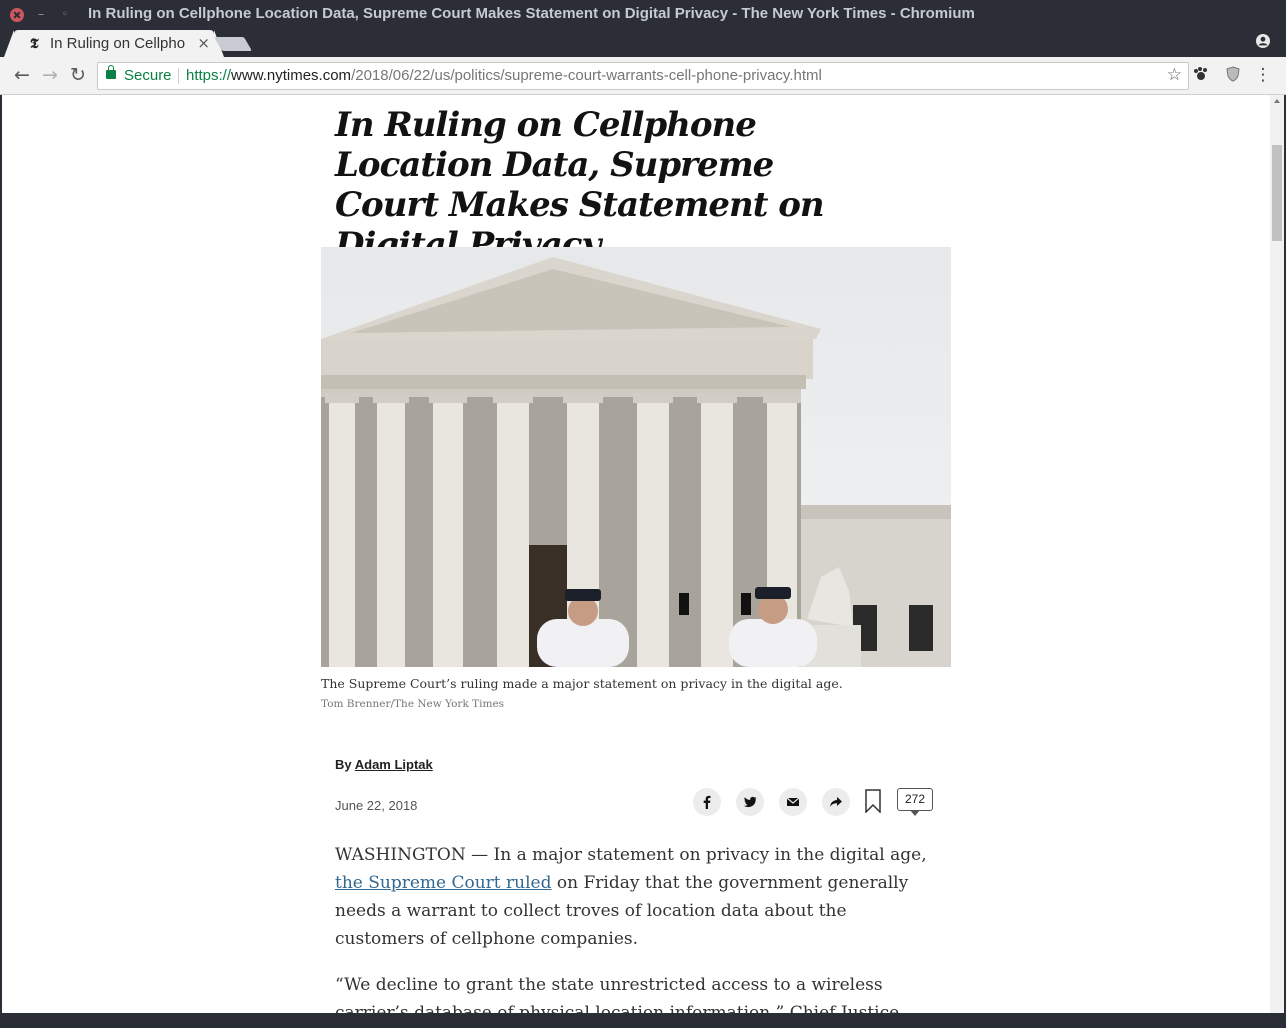 Image resolution: width=1286 pixels, height=1028 pixels. What do you see at coordinates (1233, 75) in the screenshot?
I see `extension-shield-icon` at bounding box center [1233, 75].